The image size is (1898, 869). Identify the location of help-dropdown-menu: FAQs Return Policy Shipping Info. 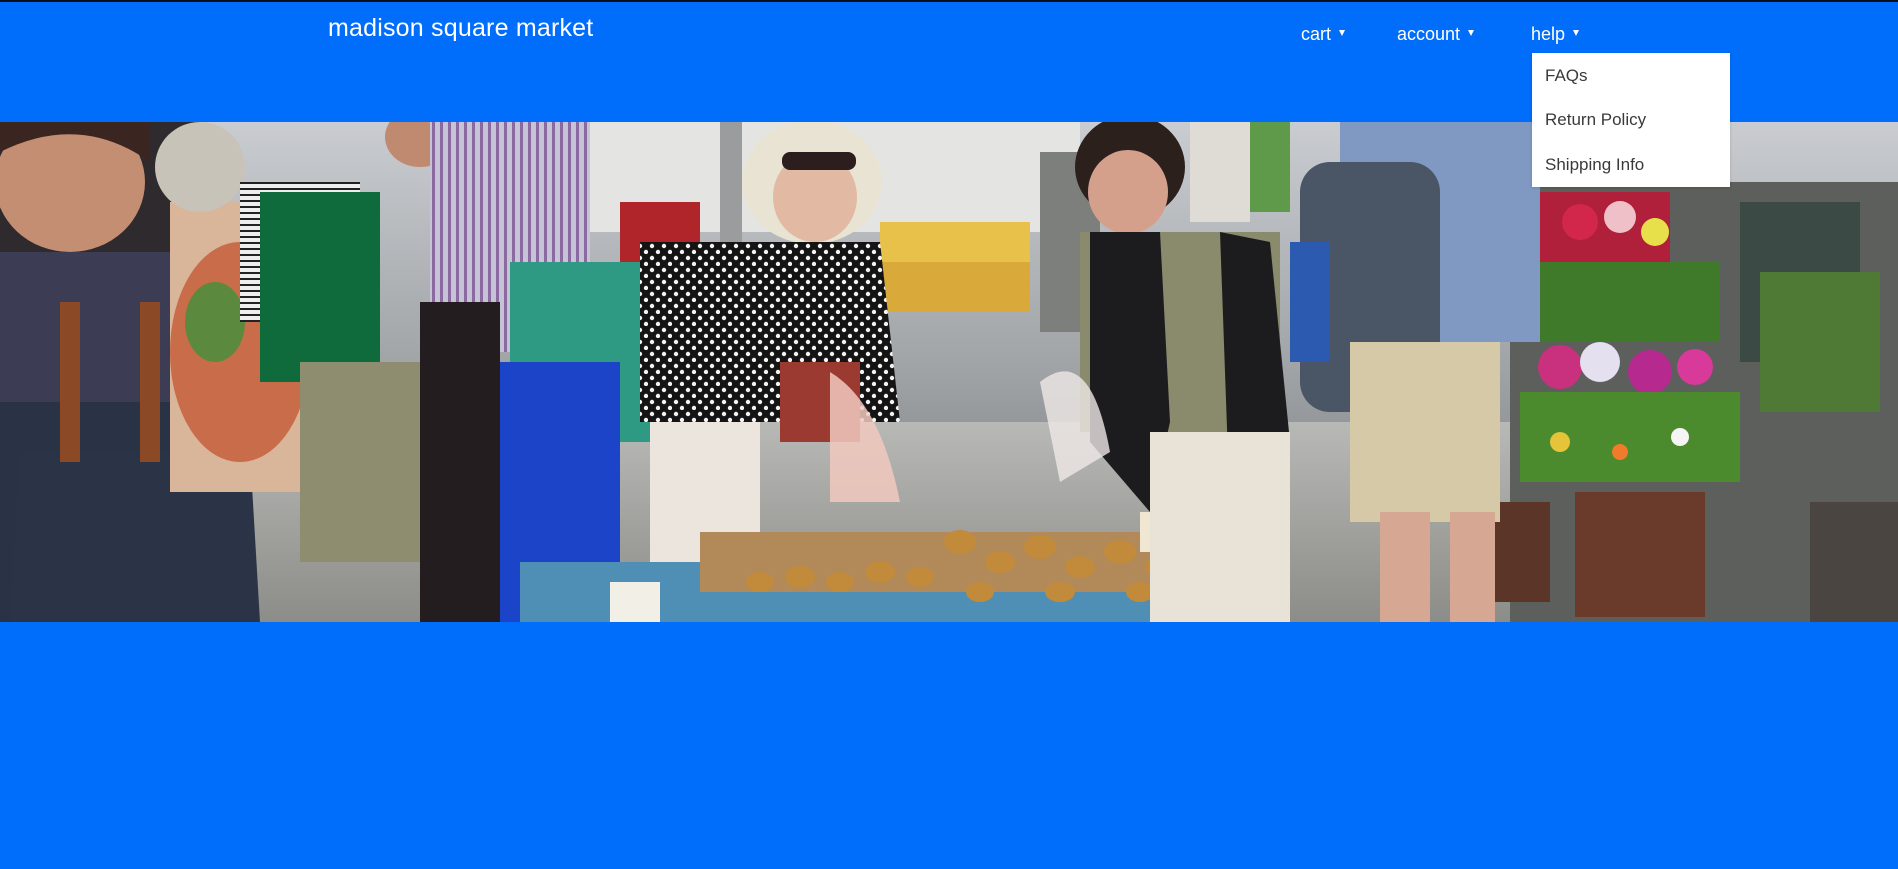
(1631, 120).